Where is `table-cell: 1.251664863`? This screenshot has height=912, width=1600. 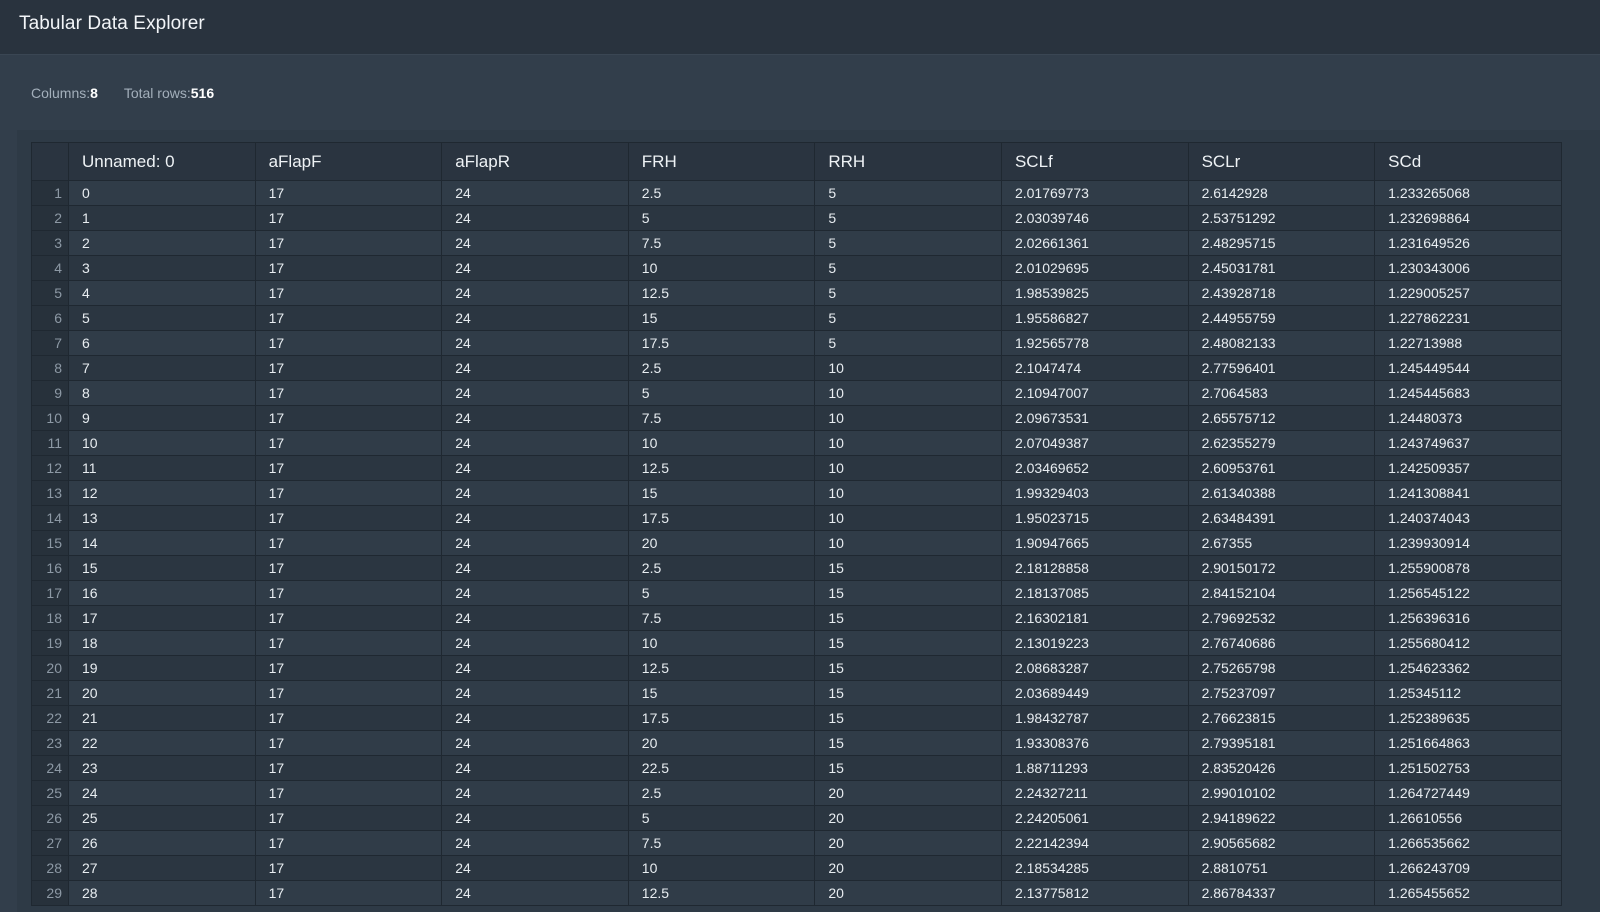
table-cell: 1.251664863 is located at coordinates (1468, 743).